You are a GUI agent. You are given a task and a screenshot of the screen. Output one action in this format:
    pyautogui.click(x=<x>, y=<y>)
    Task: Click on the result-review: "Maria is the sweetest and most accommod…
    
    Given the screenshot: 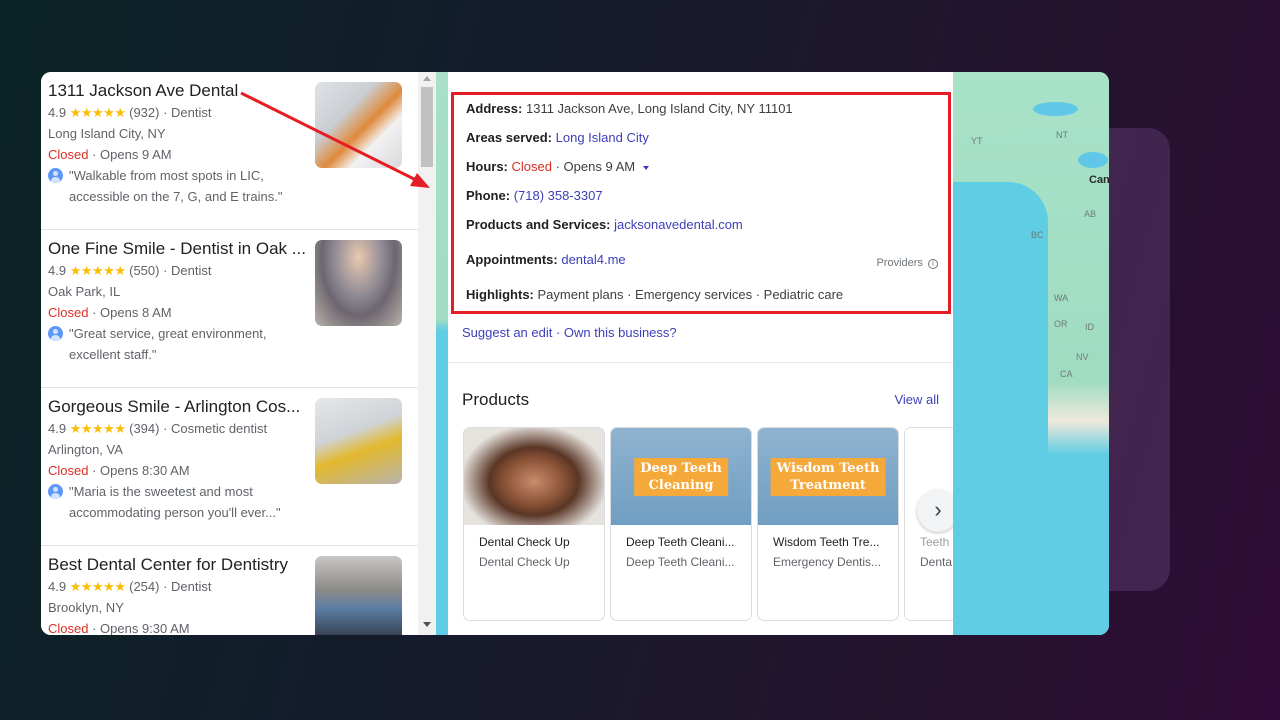 What is the action you would take?
    pyautogui.click(x=233, y=502)
    